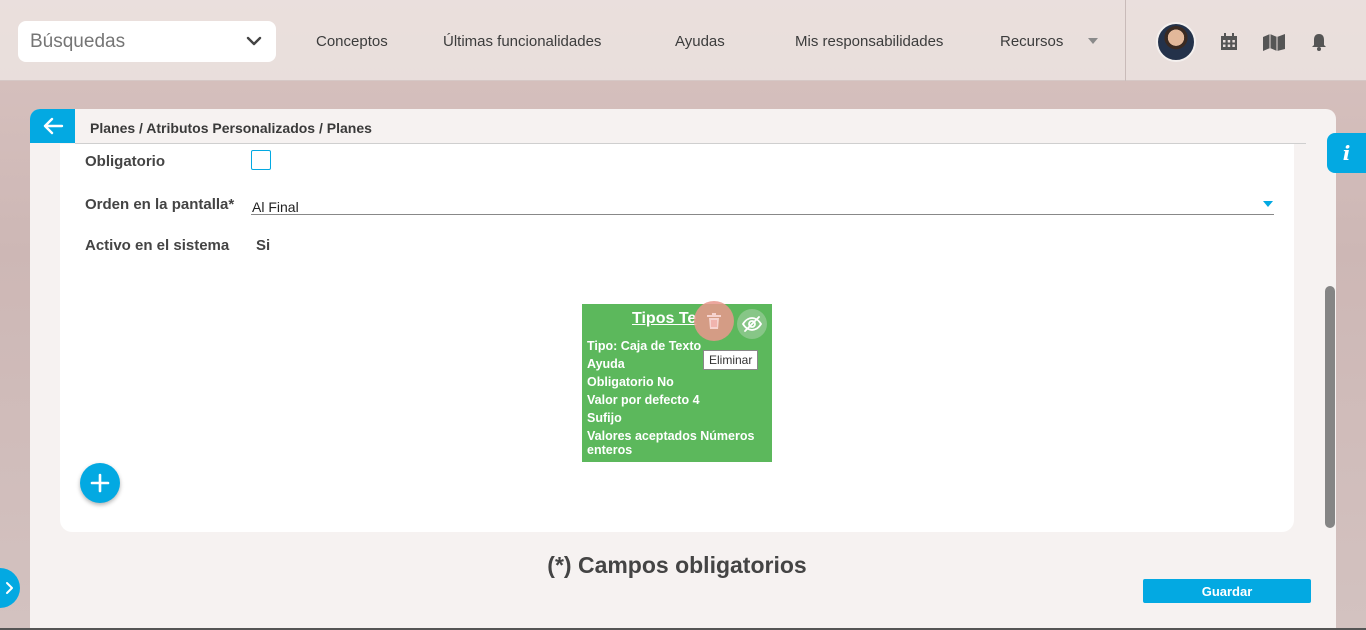 The image size is (1366, 630). I want to click on nav-divider, so click(1125, 40).